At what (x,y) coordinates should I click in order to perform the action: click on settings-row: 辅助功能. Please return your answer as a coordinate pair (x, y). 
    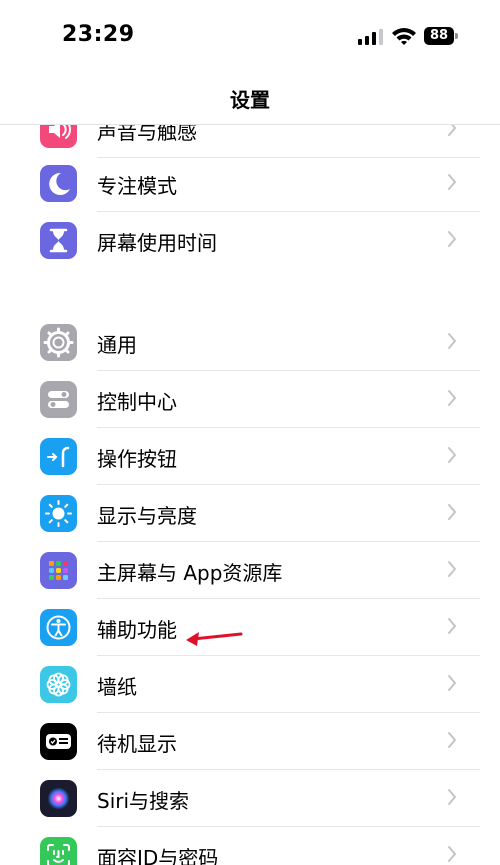
    Looking at the image, I should click on (250, 627).